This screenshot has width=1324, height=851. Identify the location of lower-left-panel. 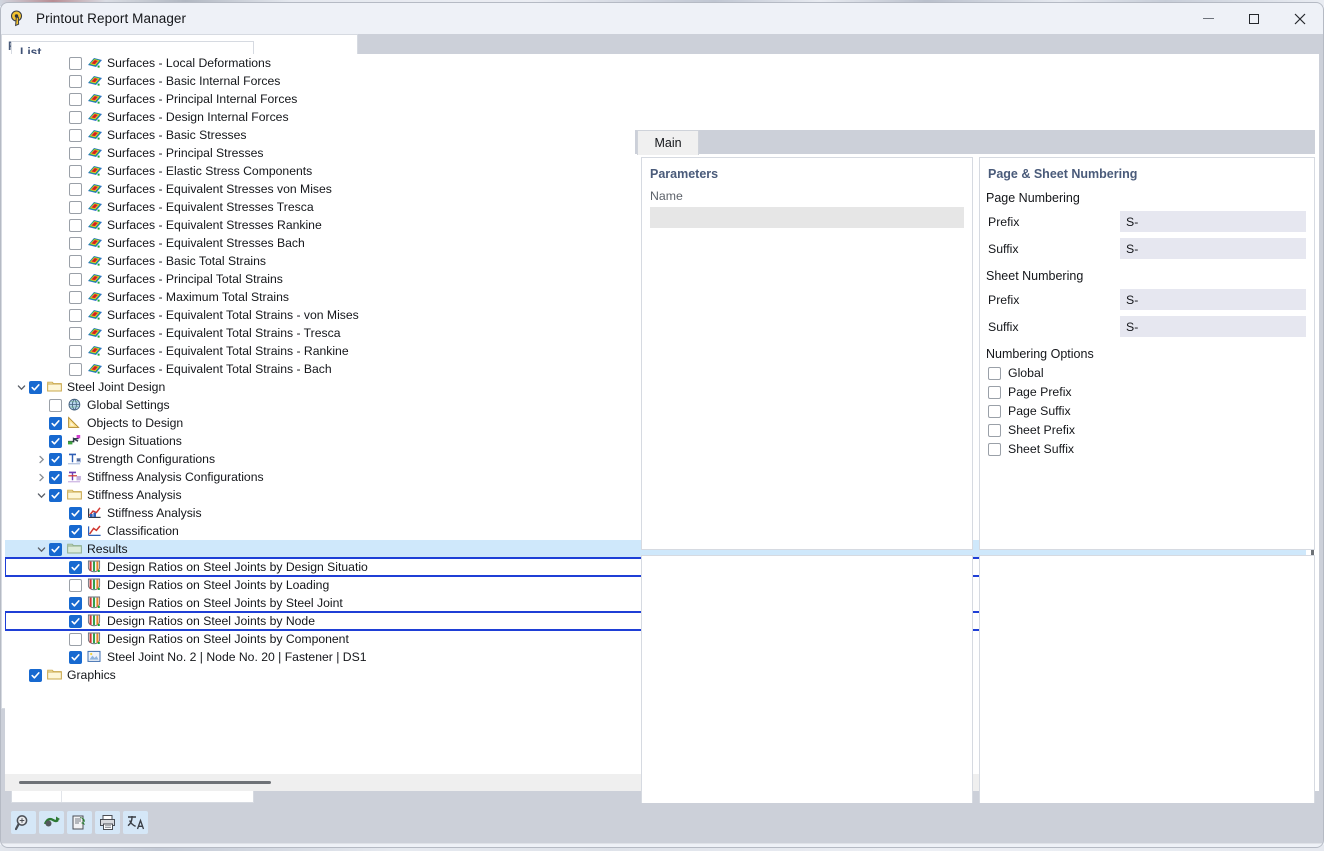
(807, 690).